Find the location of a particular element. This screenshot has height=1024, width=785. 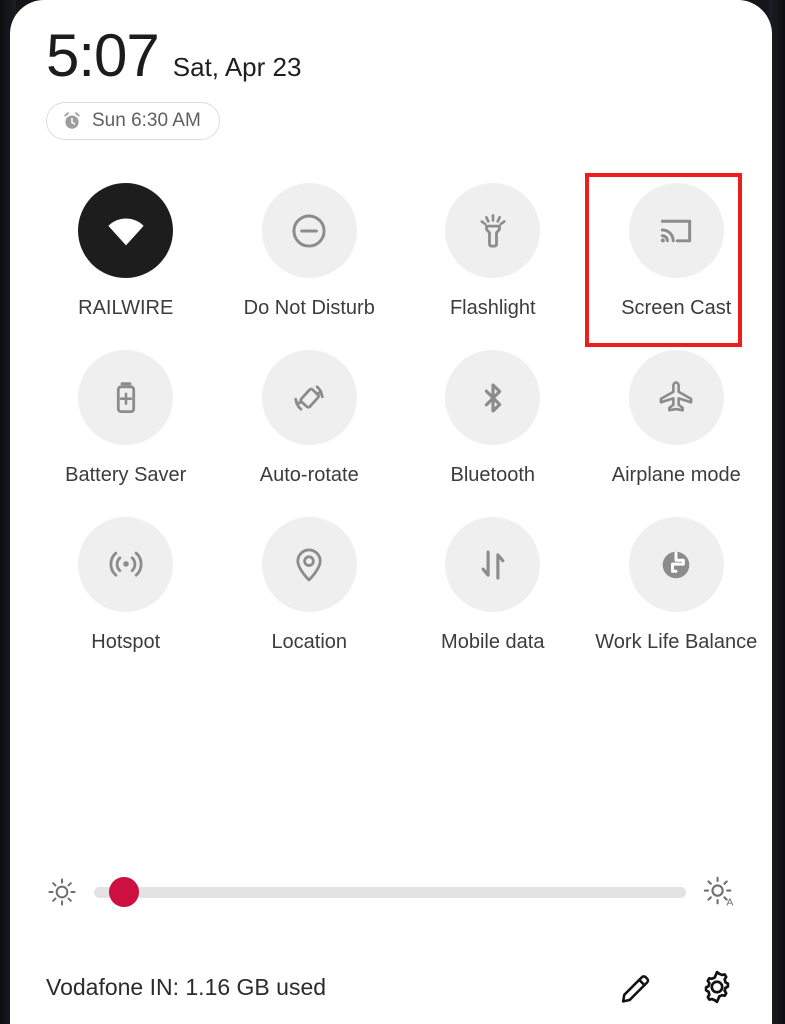

tile-auto-rotate: Auto-rotate is located at coordinates (310, 418).